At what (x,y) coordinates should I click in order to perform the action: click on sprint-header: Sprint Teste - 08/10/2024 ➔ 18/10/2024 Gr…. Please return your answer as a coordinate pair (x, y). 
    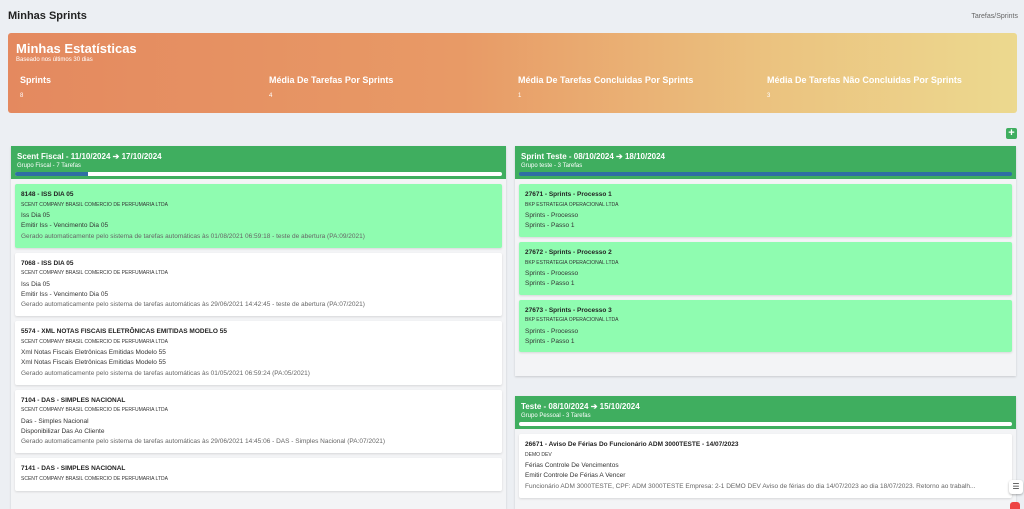
    Looking at the image, I should click on (765, 162).